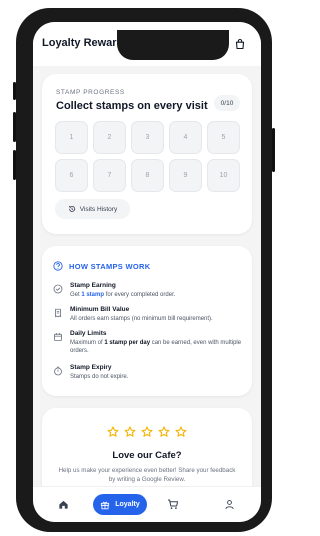  I want to click on rule-title: Stamp Earning, so click(93, 285).